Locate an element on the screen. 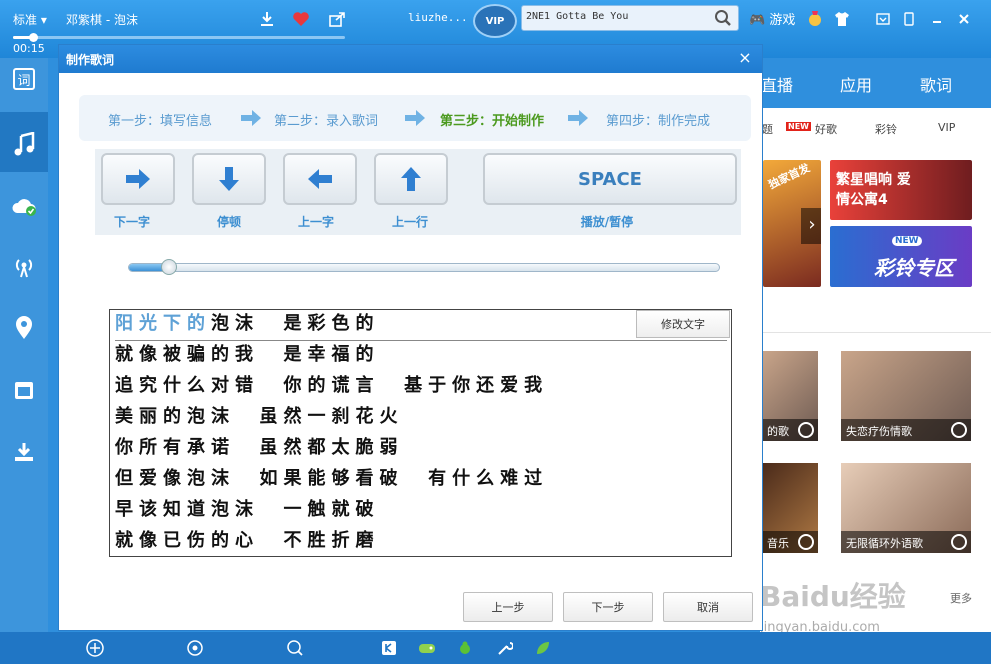  sub-tab-vip: VIP is located at coordinates (946, 127).